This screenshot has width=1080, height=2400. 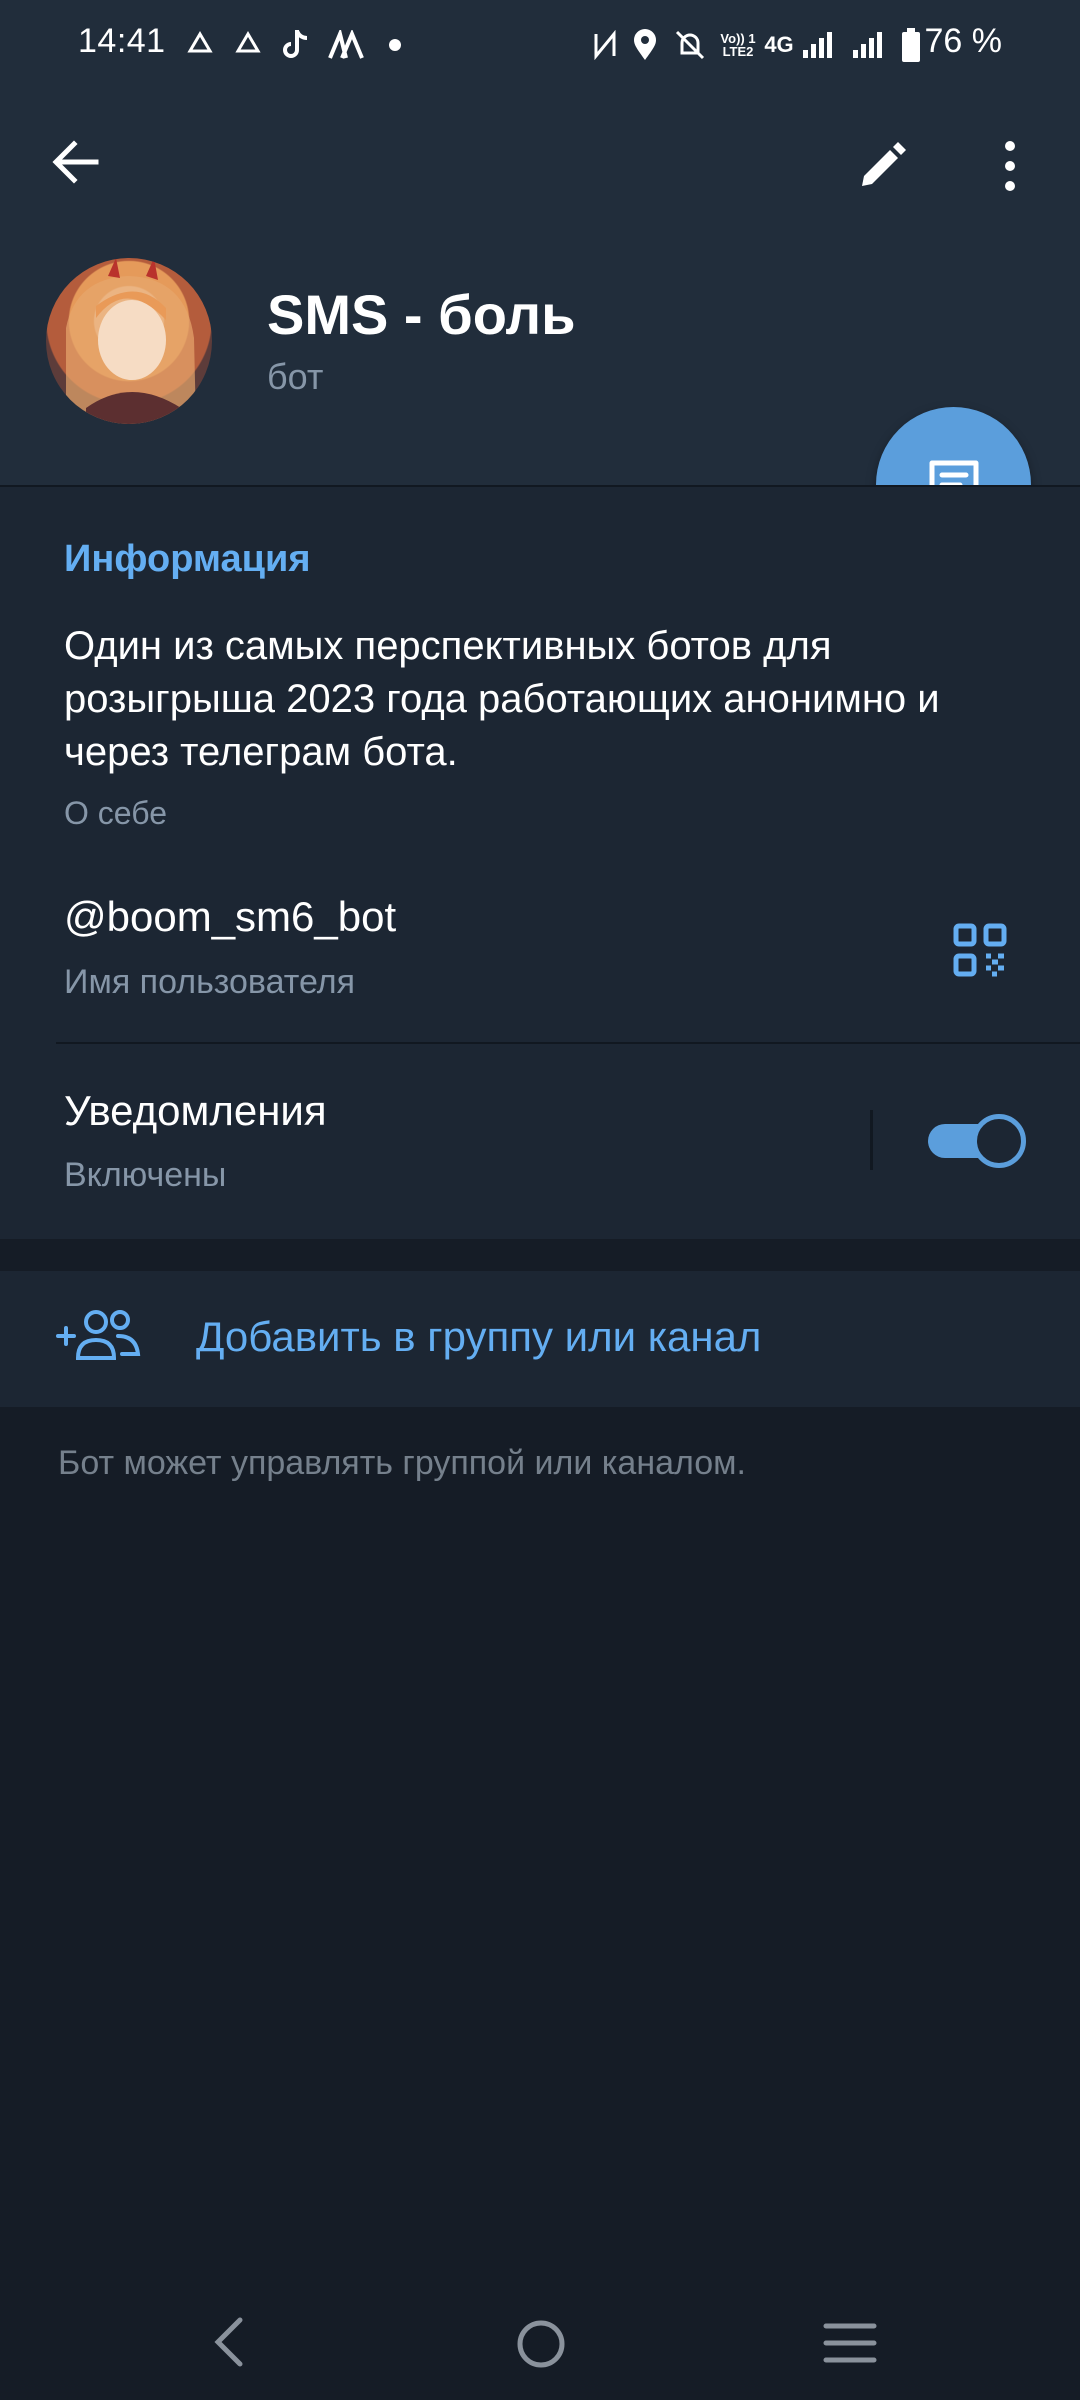 I want to click on add-to-group-label: Добавить в группу или канал, so click(x=479, y=1336).